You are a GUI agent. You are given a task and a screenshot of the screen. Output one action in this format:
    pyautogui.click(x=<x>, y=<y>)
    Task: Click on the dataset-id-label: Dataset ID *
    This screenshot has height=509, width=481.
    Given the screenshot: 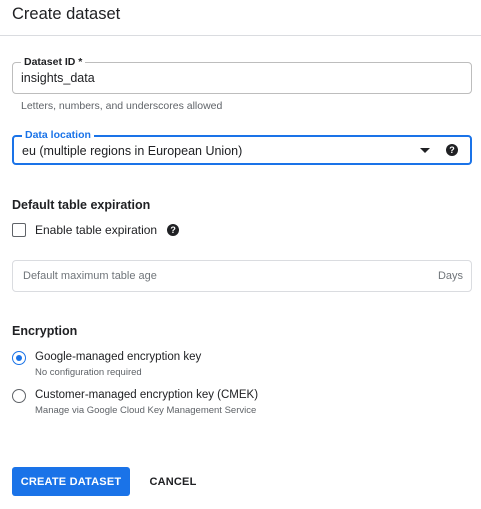 What is the action you would take?
    pyautogui.click(x=53, y=62)
    